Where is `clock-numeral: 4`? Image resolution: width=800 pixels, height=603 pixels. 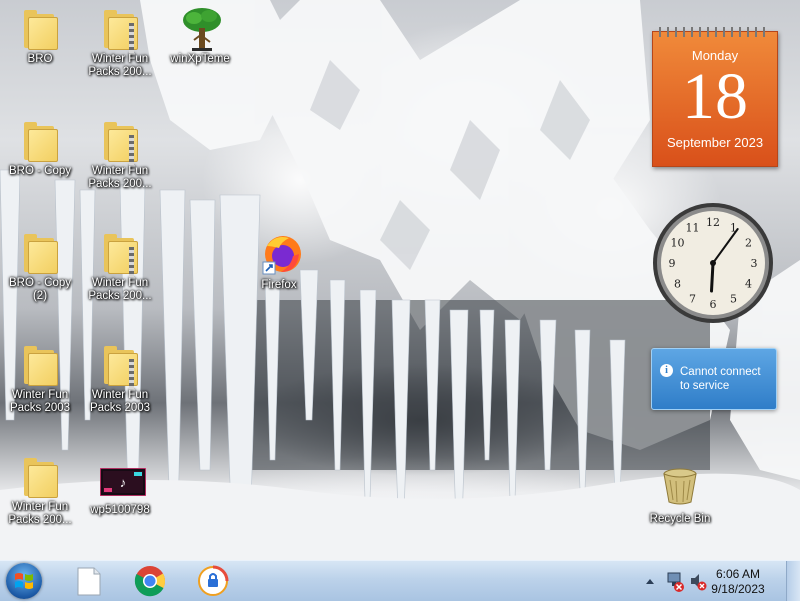
clock-numeral: 4 is located at coordinates (748, 284).